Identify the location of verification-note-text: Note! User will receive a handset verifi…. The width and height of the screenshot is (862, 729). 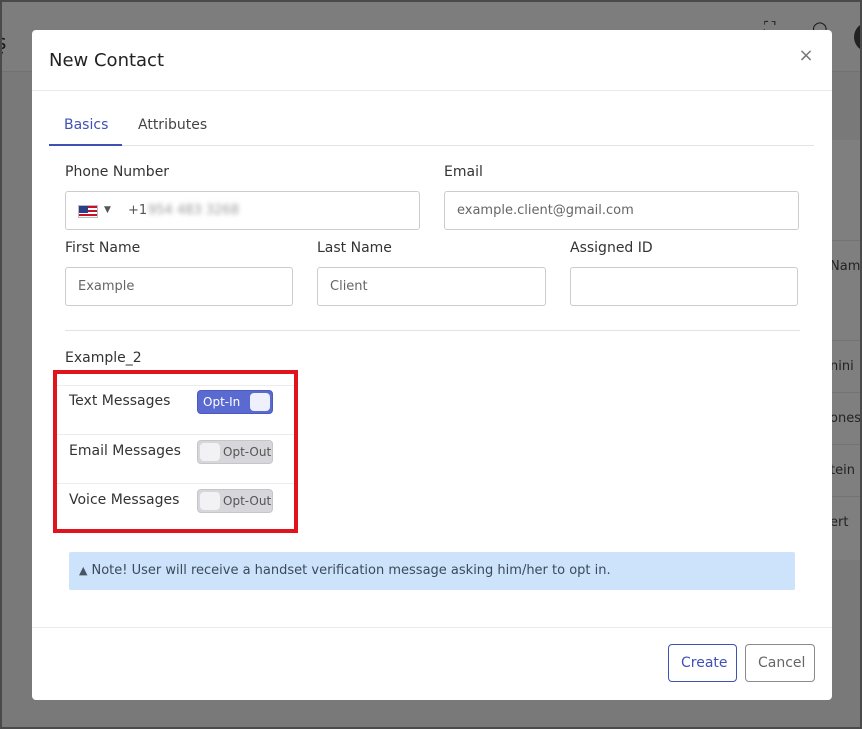
(351, 570).